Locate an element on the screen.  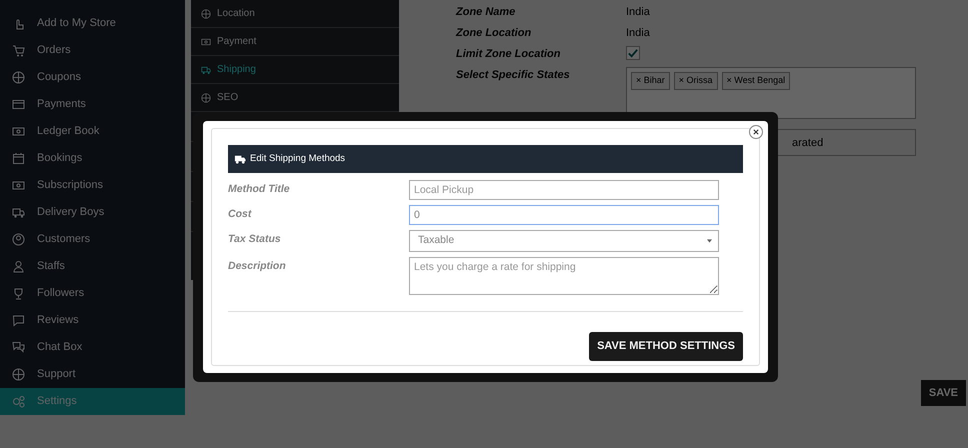
save-button: SAVE is located at coordinates (943, 393).